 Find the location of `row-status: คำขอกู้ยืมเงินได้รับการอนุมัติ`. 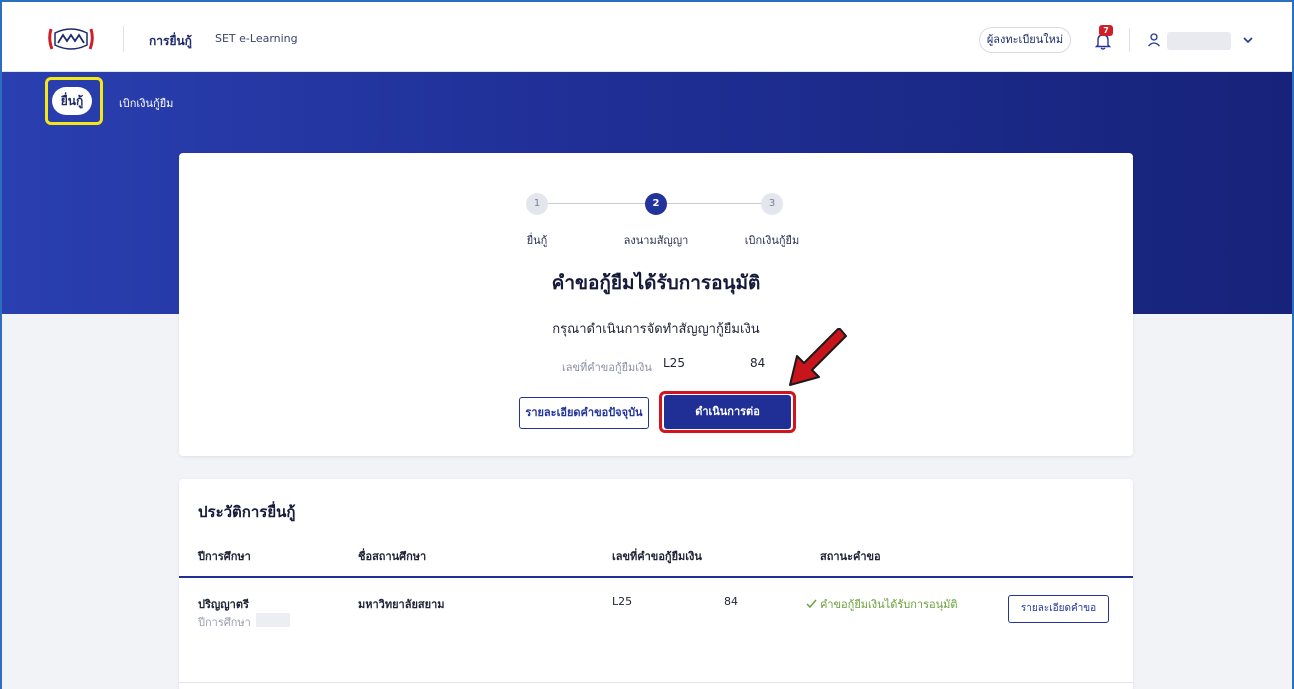

row-status: คำขอกู้ยืมเงินได้รับการอนุมัติ is located at coordinates (889, 604).